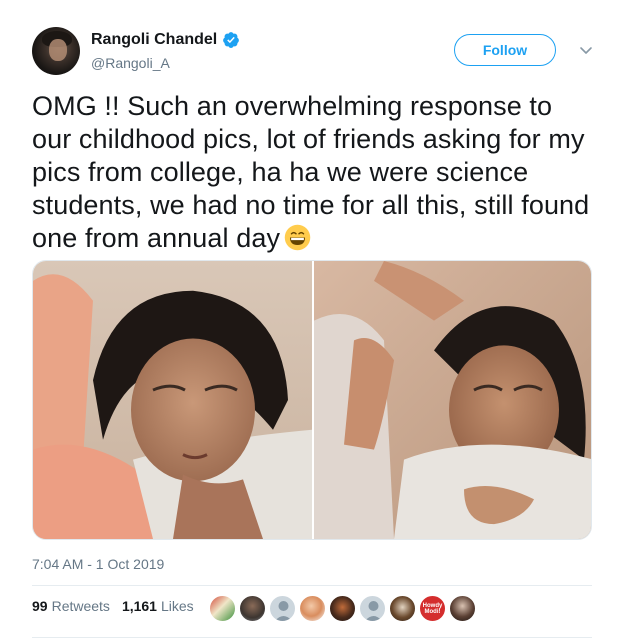 This screenshot has height=644, width=621. What do you see at coordinates (130, 63) in the screenshot?
I see `author-handle: @Rangoli_A` at bounding box center [130, 63].